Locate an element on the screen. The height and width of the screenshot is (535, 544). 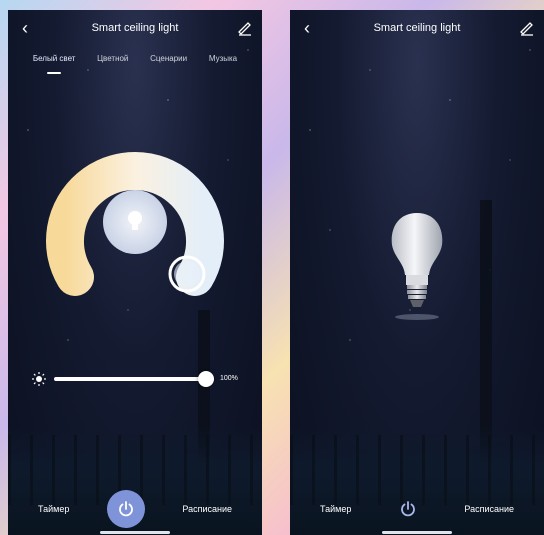
tab-scenes: Сценарии is located at coordinates (168, 64).